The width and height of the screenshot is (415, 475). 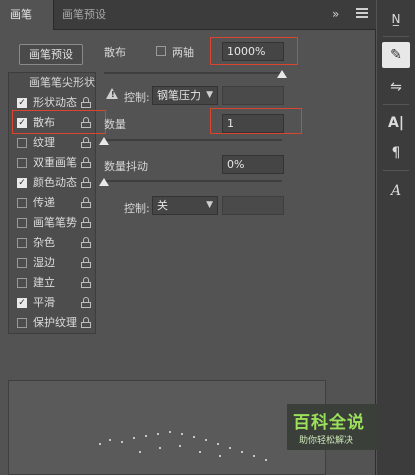 I want to click on option-label: 杂色, so click(x=44, y=242).